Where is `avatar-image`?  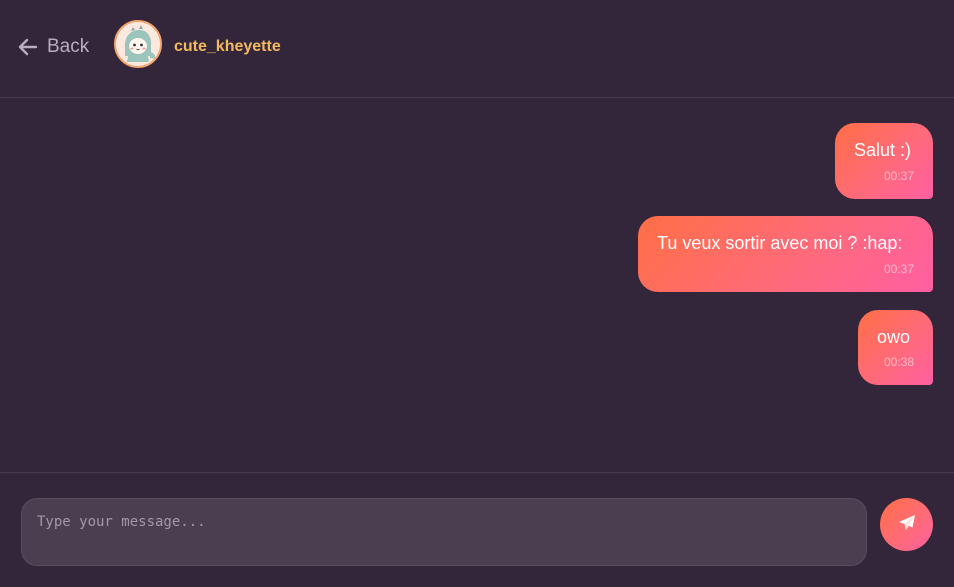 avatar-image is located at coordinates (138, 44).